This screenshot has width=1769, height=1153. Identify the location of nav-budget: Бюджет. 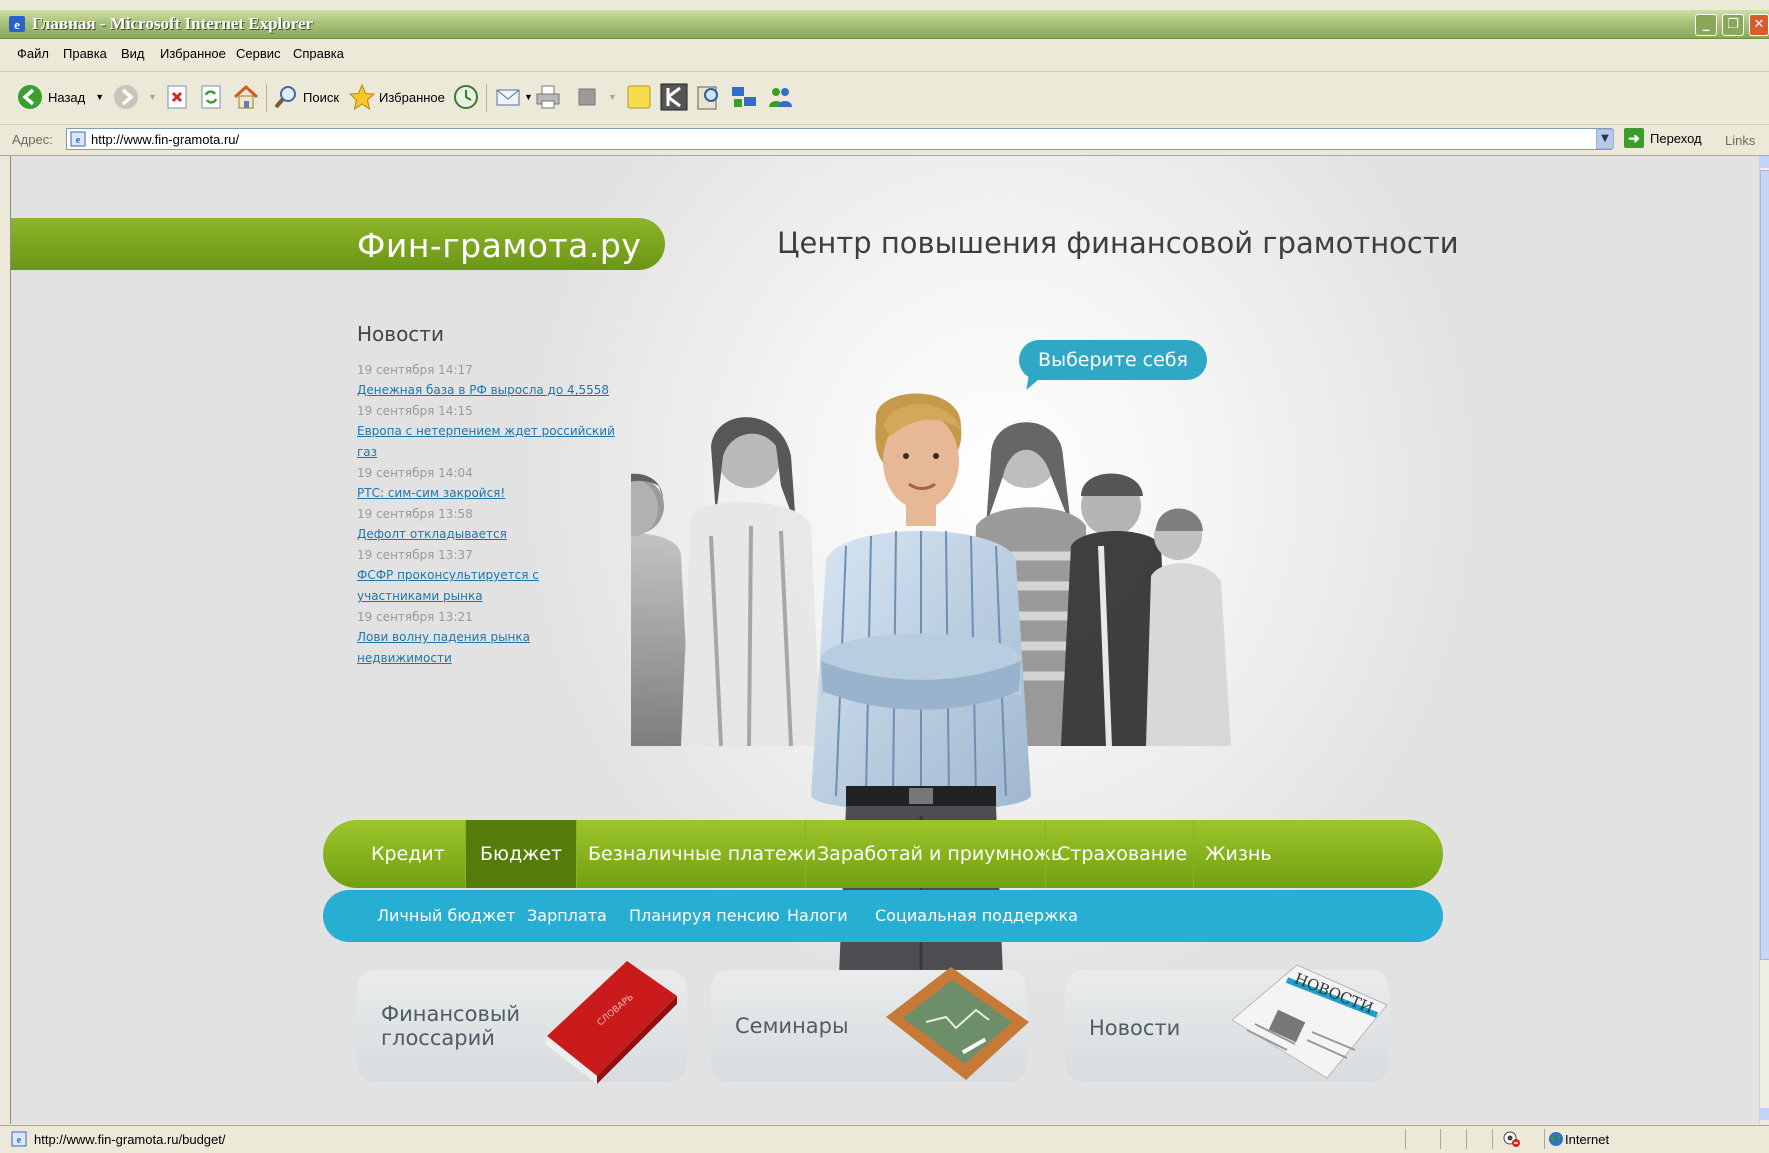
(521, 854).